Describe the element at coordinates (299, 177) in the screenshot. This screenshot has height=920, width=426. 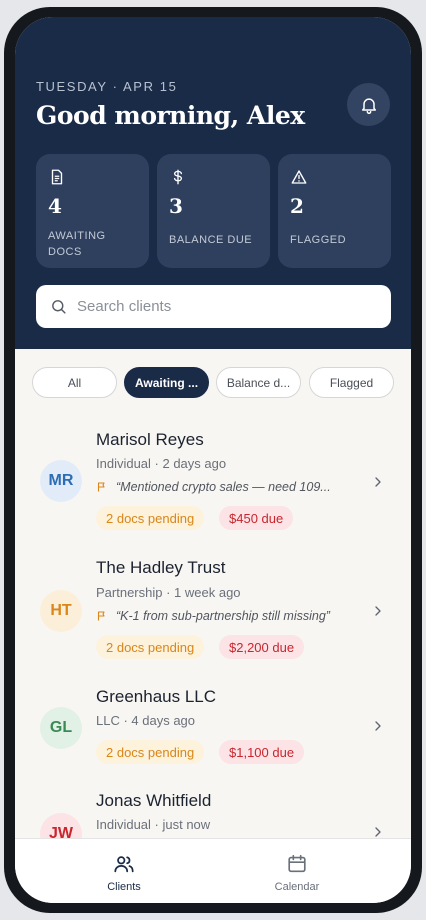
I see `warning-icon` at that location.